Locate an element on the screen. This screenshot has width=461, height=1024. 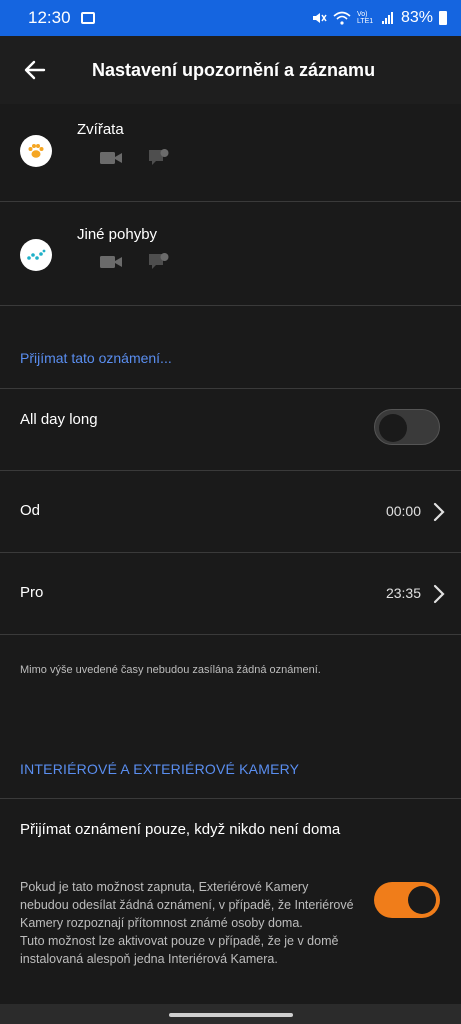
status-bar: 12:30 Vo) LTE1 83% is located at coordinates (230, 18).